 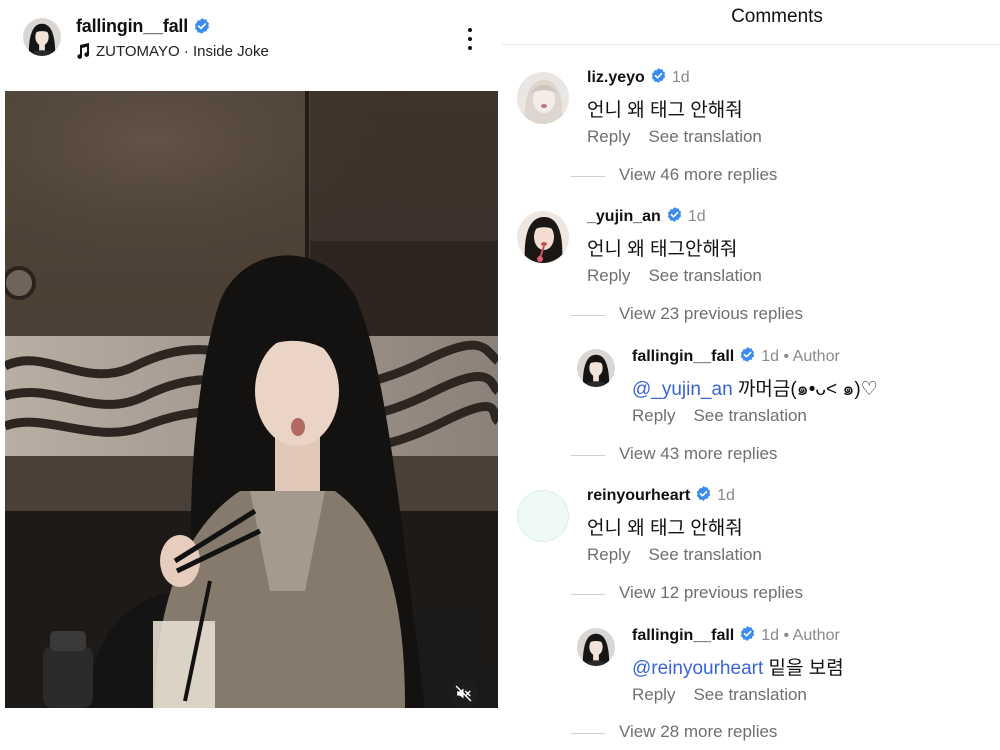 I want to click on music-attribution: ZUTOMAYO · Inside Joke, so click(x=172, y=51).